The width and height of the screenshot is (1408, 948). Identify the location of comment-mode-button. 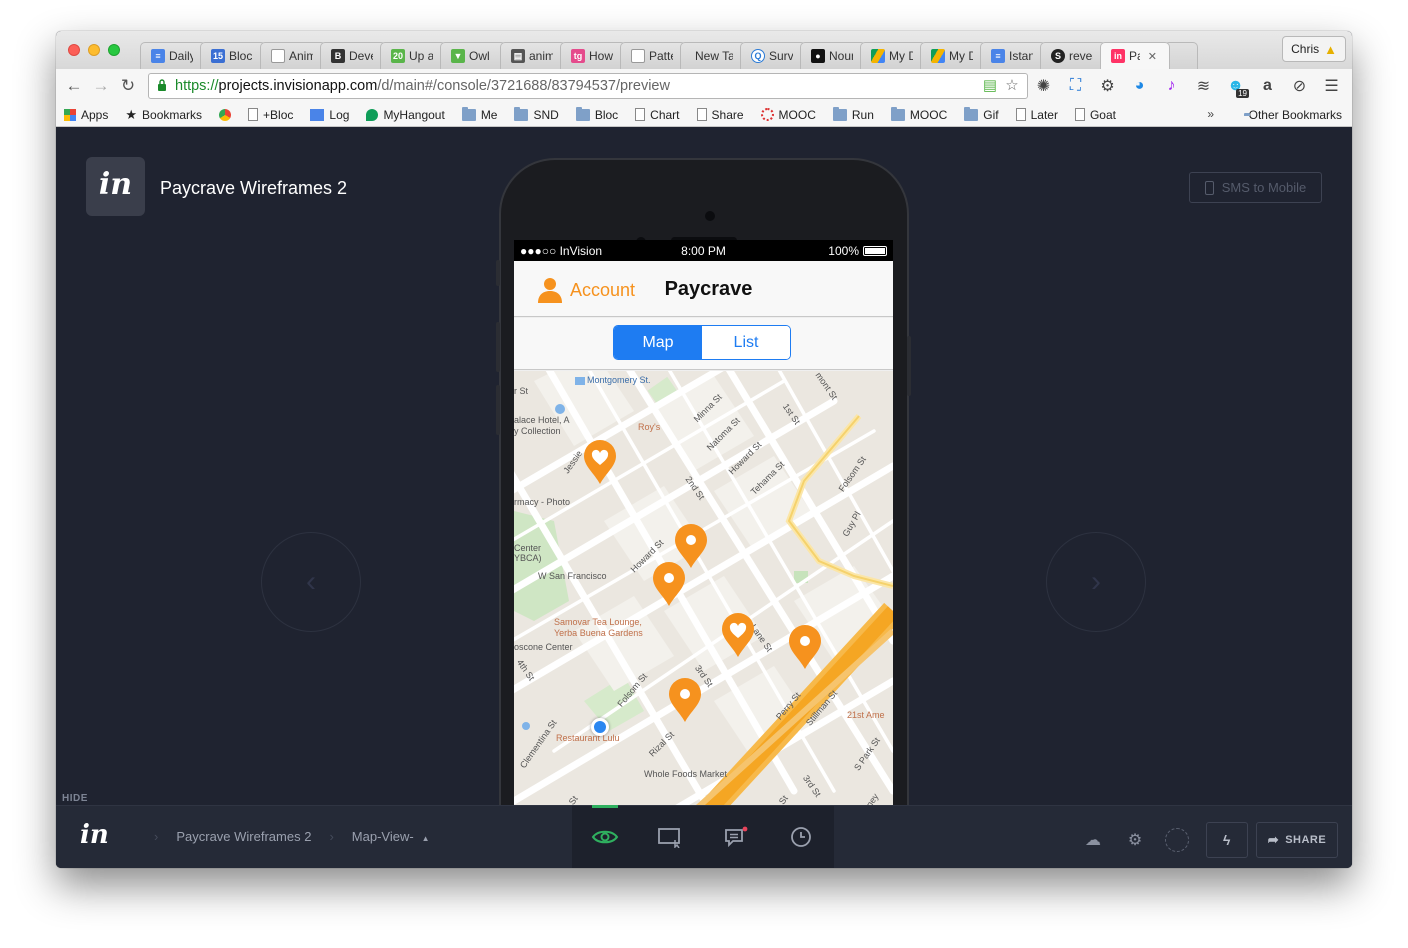
(736, 837).